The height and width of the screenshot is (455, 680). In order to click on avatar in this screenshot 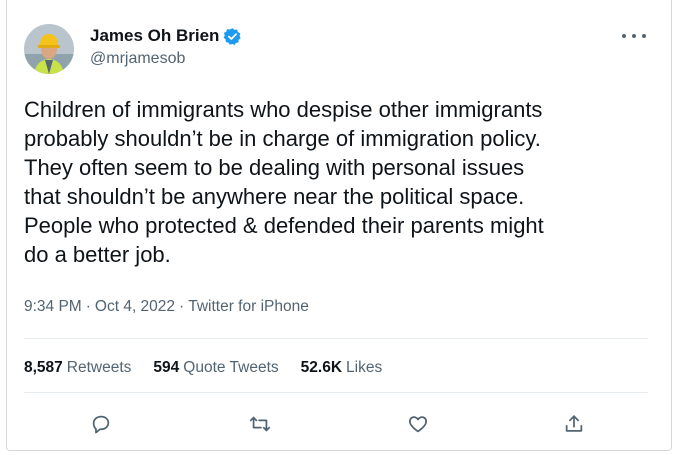, I will do `click(49, 49)`.